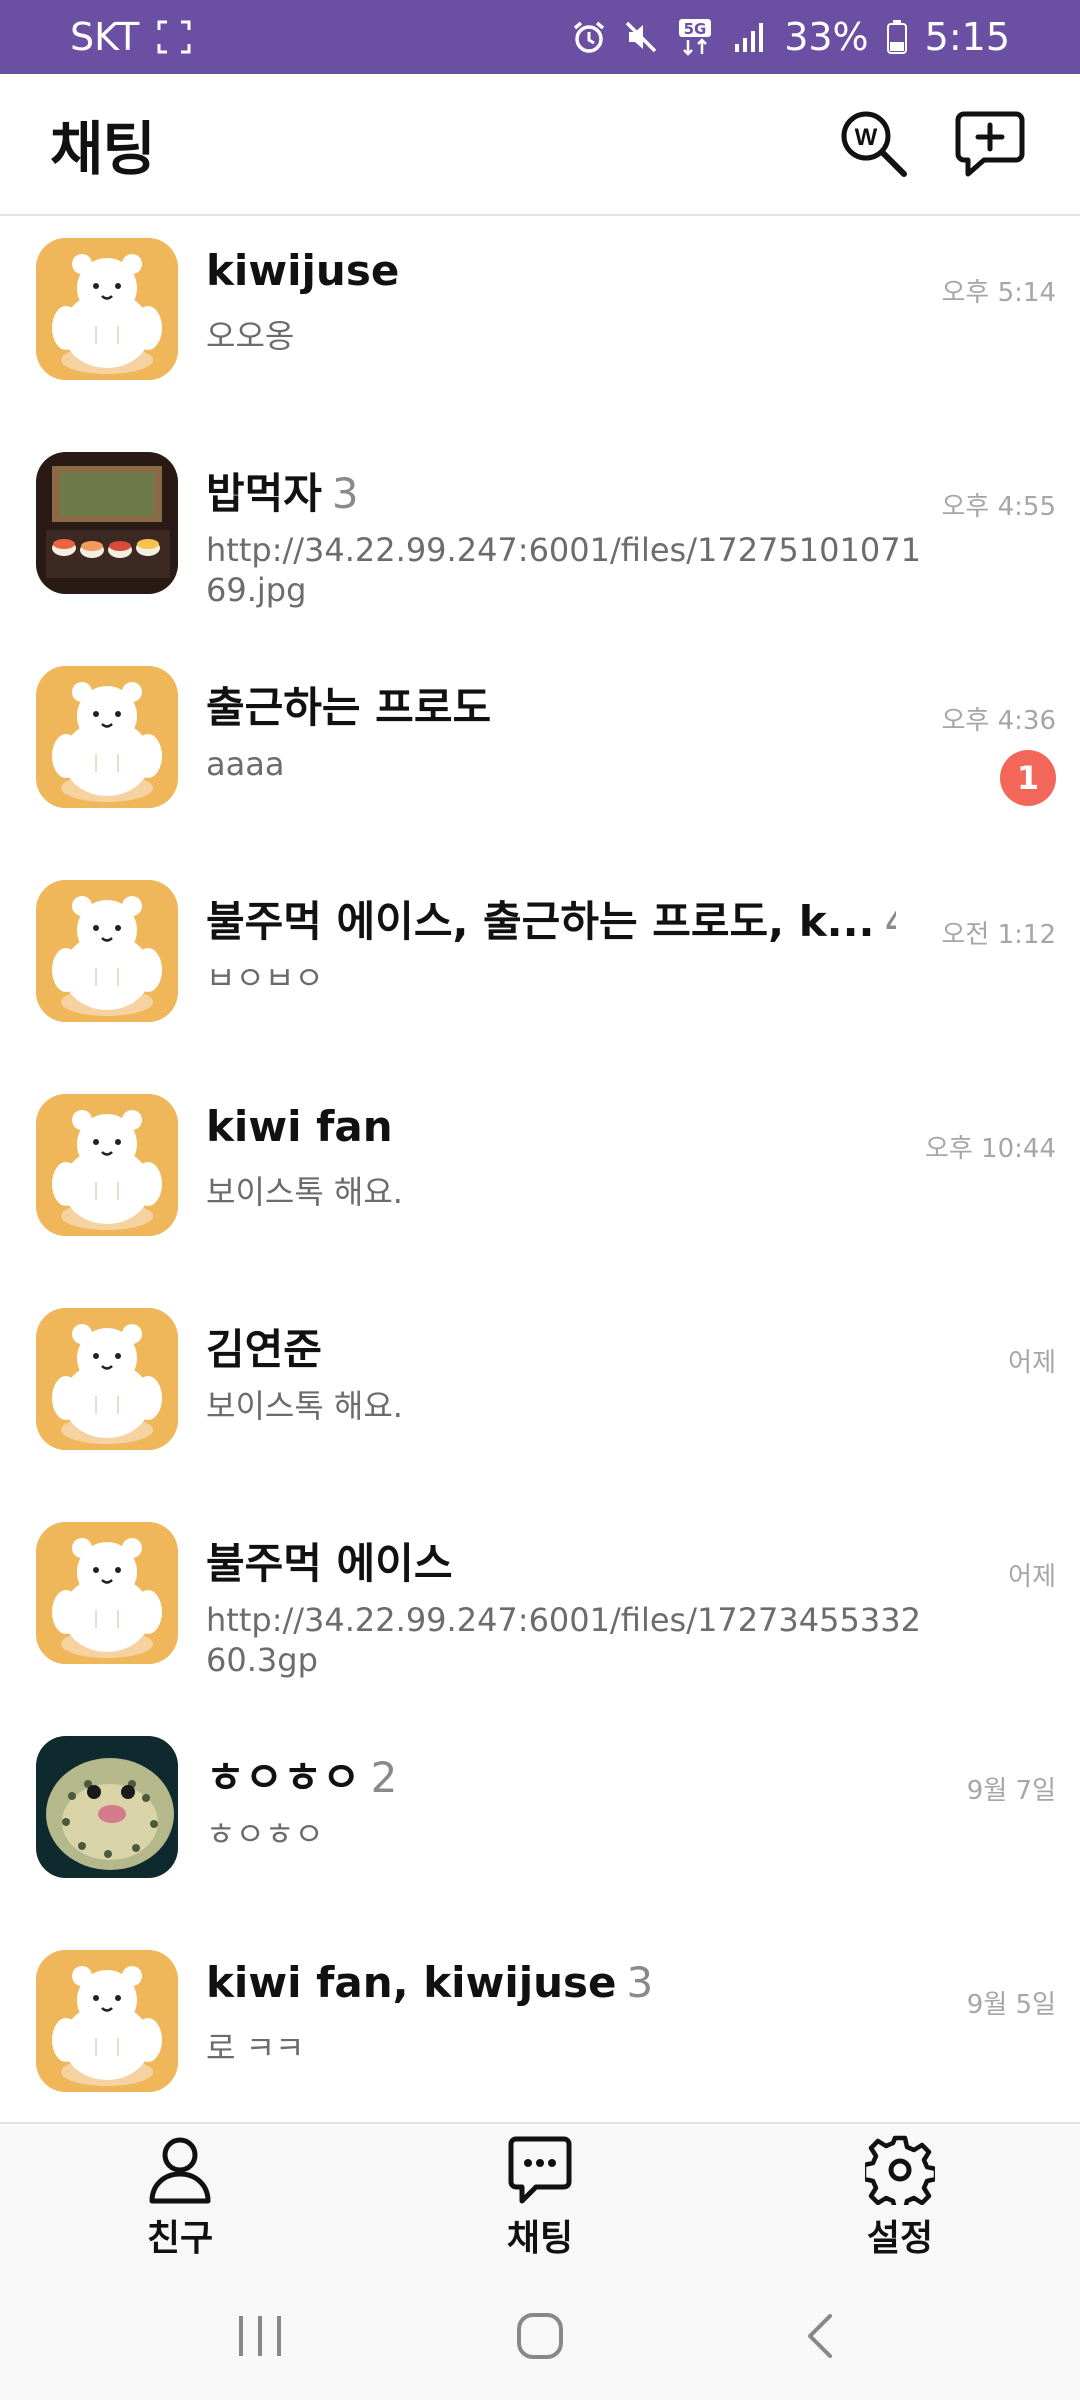 The height and width of the screenshot is (2400, 1080). Describe the element at coordinates (900, 2170) in the screenshot. I see `gear-icon` at that location.